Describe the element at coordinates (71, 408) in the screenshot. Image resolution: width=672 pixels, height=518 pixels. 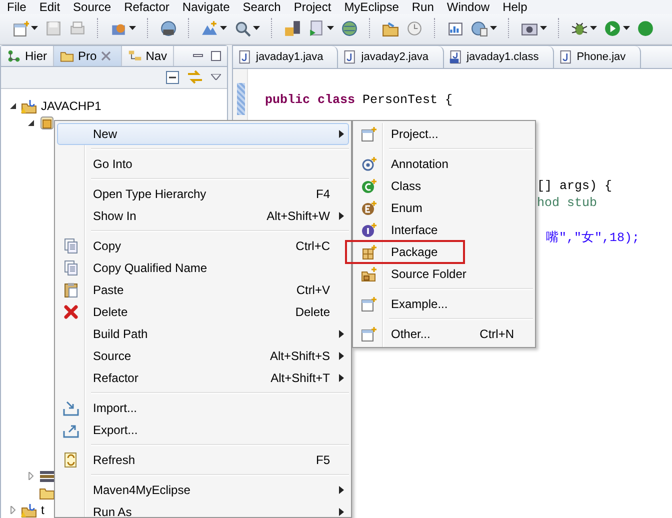
I see `import-icon` at that location.